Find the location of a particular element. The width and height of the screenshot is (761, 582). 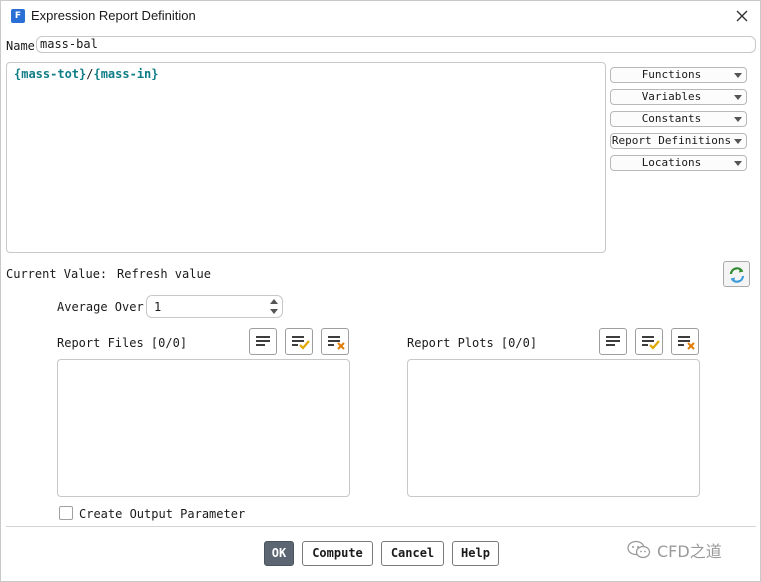

fluent-app-icon: F is located at coordinates (18, 16).